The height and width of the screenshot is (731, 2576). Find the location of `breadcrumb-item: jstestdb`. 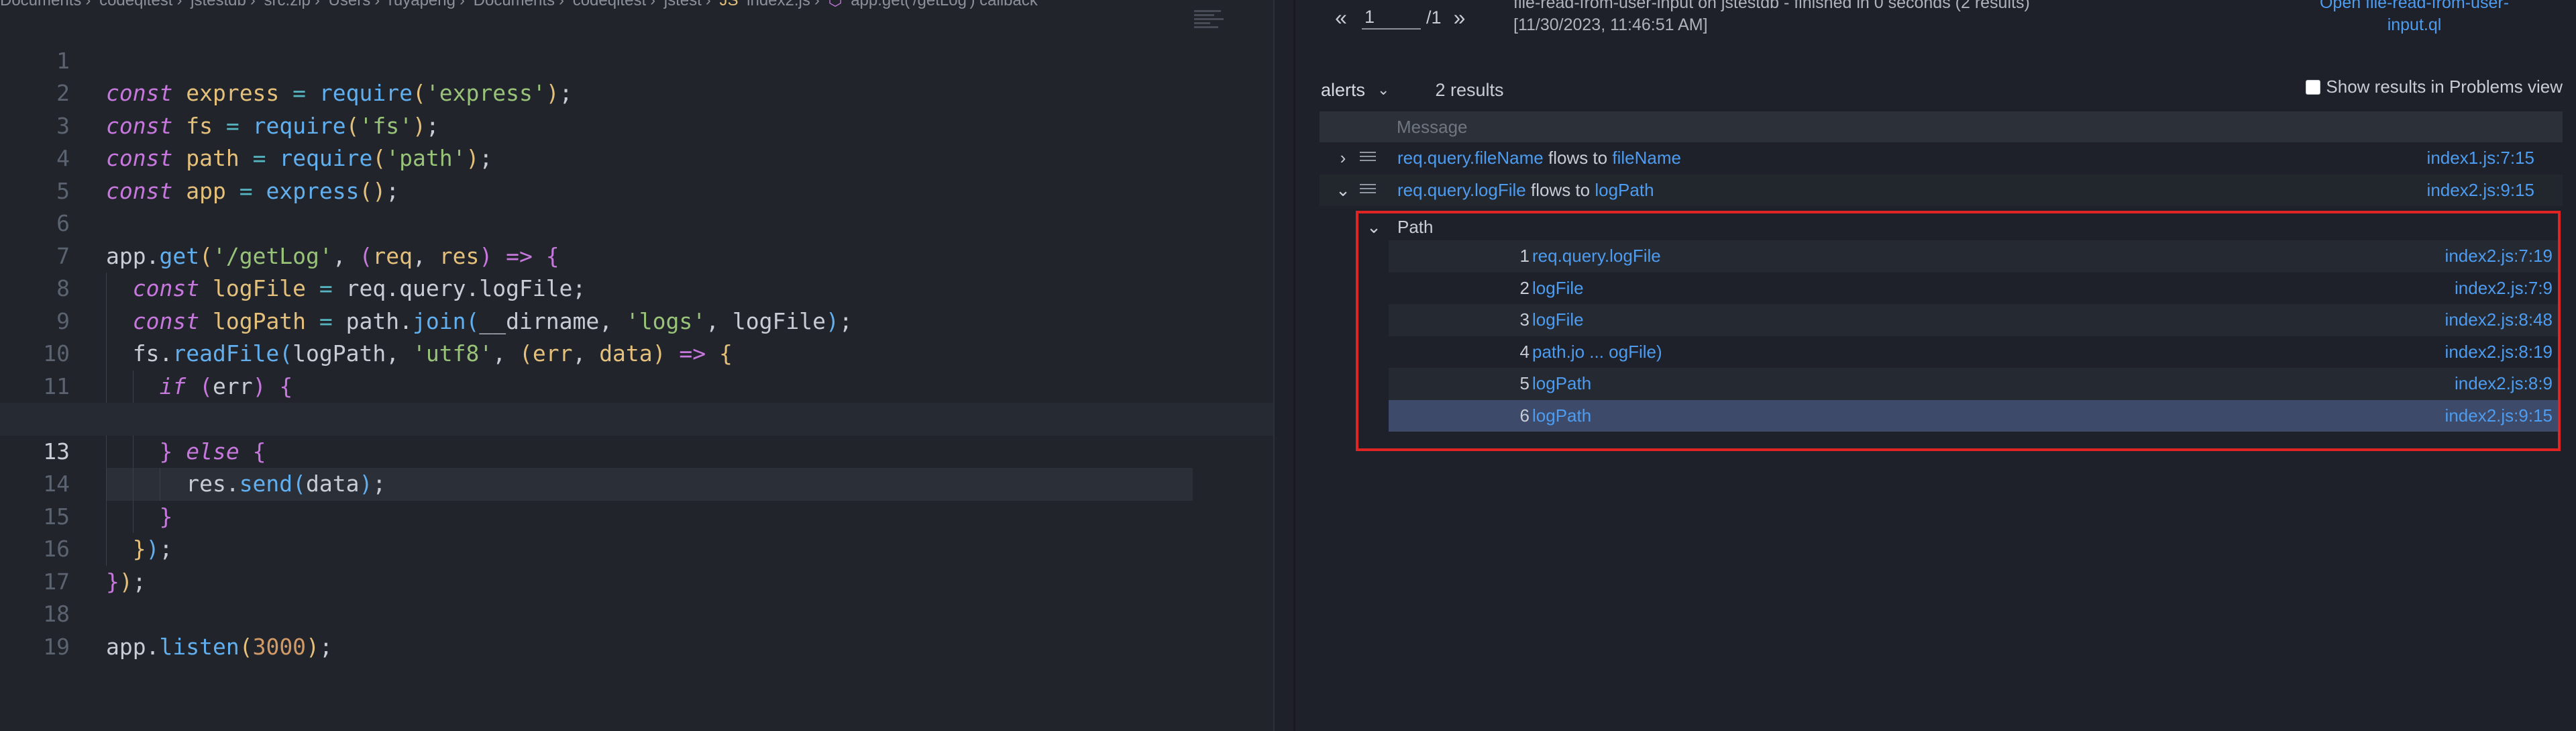

breadcrumb-item: jstestdb is located at coordinates (218, 4).